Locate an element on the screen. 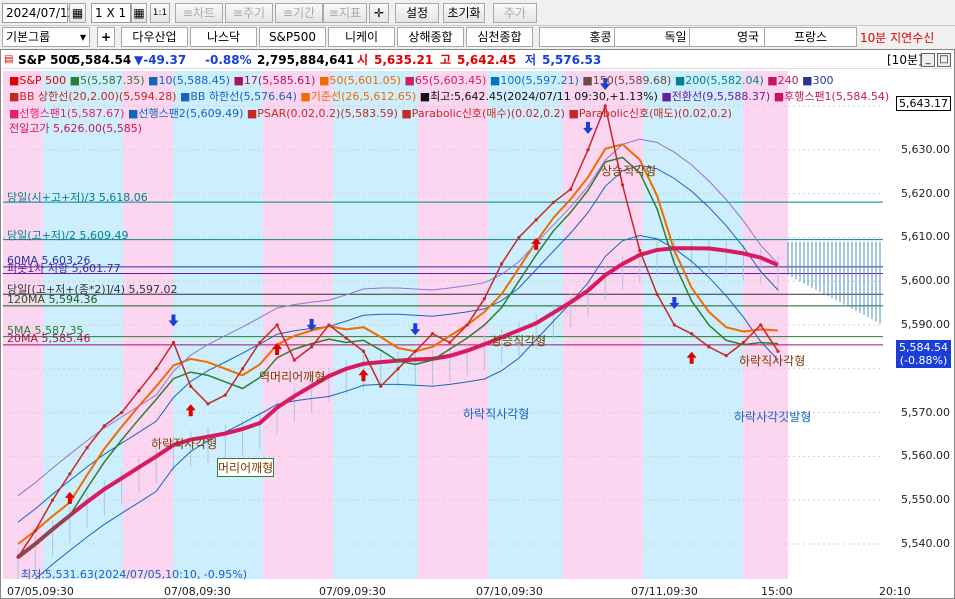 This screenshot has height=599, width=955. group-select-label: 기본그룹 is located at coordinates (28, 37).